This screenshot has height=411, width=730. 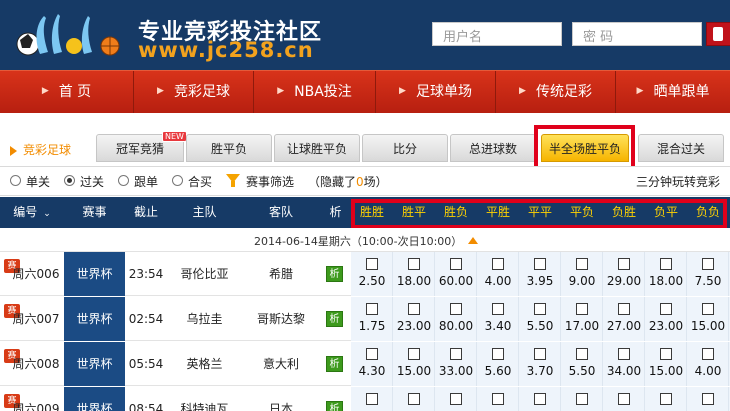 What do you see at coordinates (204, 399) in the screenshot?
I see `home-team: 科特迪瓦` at bounding box center [204, 399].